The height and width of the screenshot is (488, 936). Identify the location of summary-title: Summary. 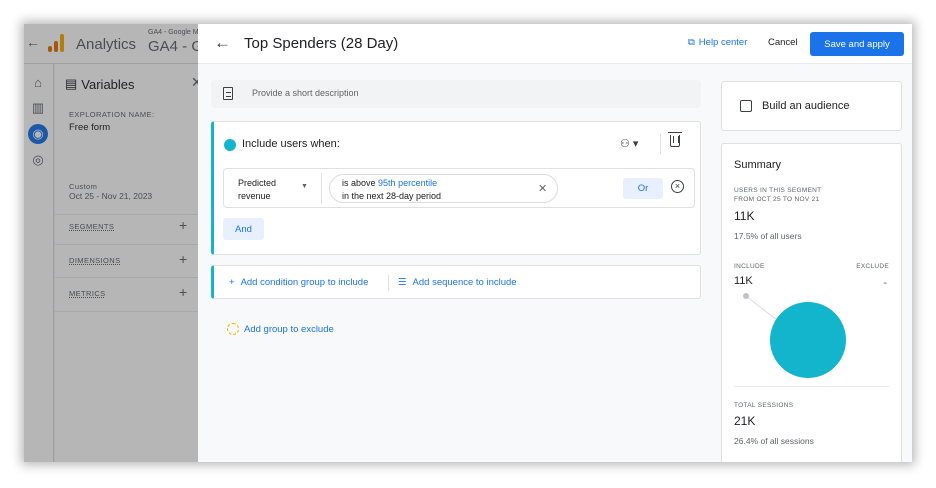
(758, 165).